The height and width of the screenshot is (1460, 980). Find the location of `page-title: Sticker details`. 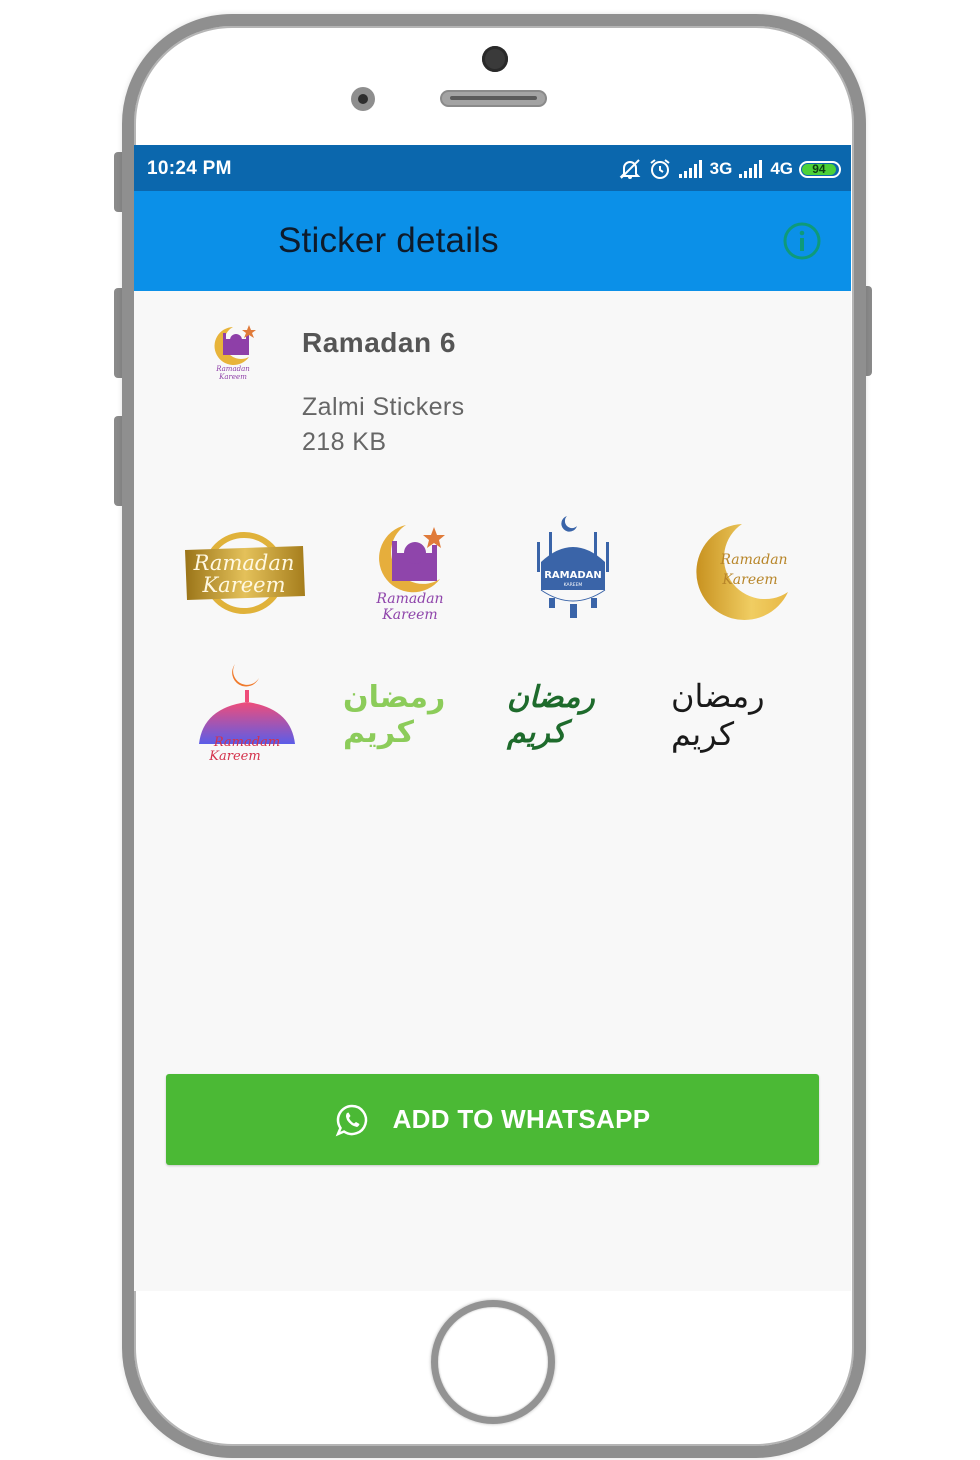

page-title: Sticker details is located at coordinates (388, 240).